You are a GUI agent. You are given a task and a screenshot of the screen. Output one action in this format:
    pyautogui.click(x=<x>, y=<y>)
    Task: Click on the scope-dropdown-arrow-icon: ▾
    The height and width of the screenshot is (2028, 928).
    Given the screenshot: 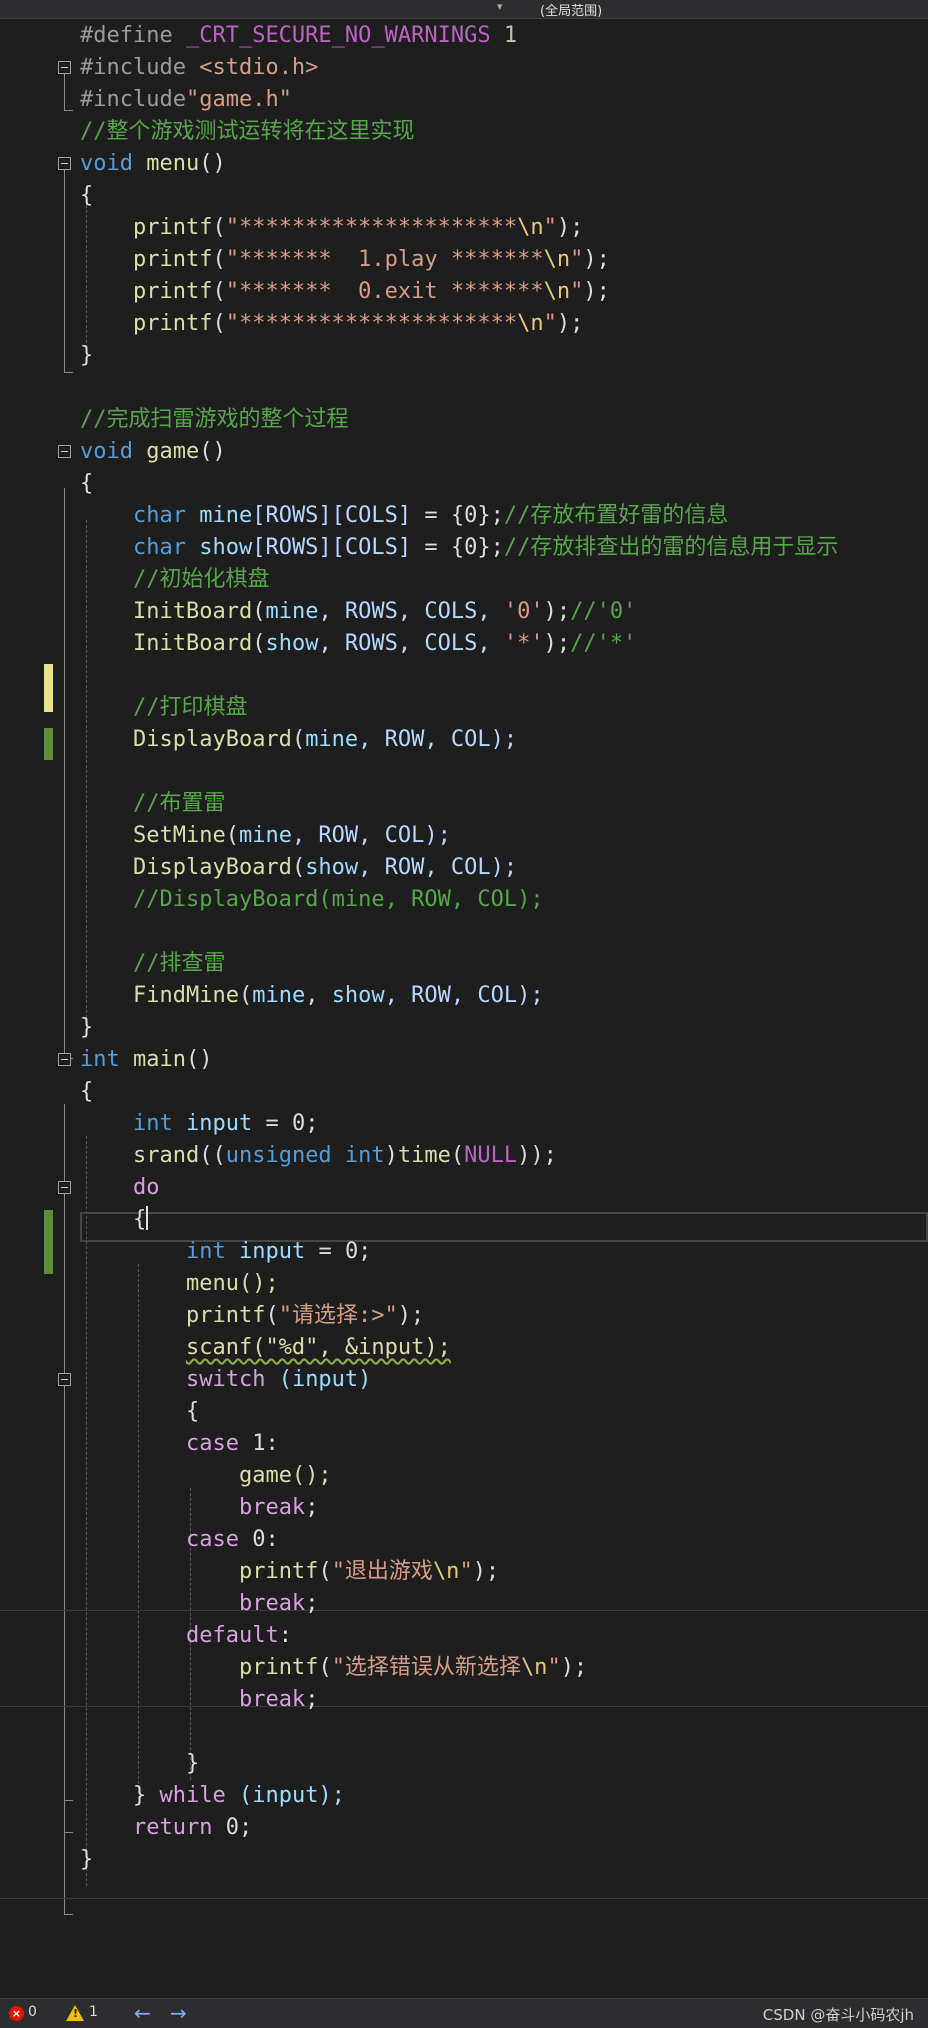 What is the action you would take?
    pyautogui.click(x=500, y=6)
    